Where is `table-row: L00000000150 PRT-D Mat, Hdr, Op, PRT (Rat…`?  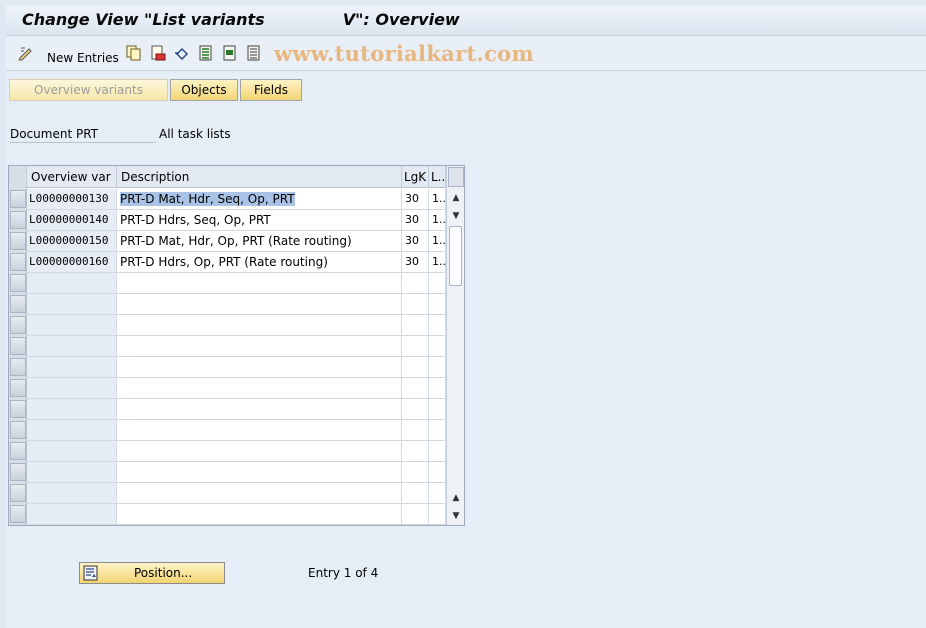 table-row: L00000000150 PRT-D Mat, Hdr, Op, PRT (Rat… is located at coordinates (236, 241).